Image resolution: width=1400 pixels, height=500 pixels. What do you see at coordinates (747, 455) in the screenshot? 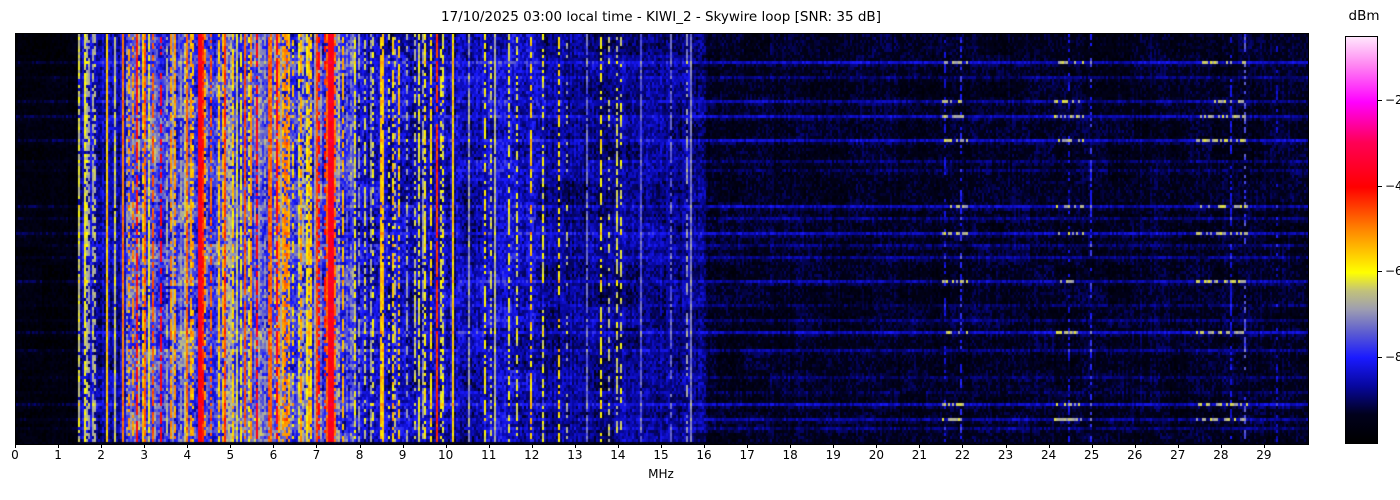
I see `x-tick-label: 17` at bounding box center [747, 455].